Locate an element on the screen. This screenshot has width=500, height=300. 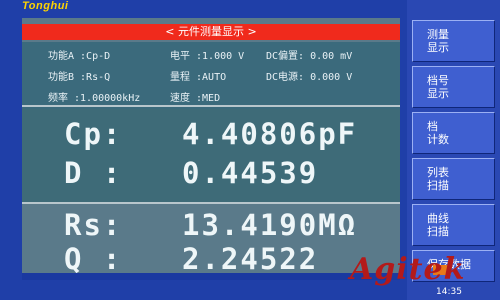
secondary-value: 0.44539 is located at coordinates (250, 173).